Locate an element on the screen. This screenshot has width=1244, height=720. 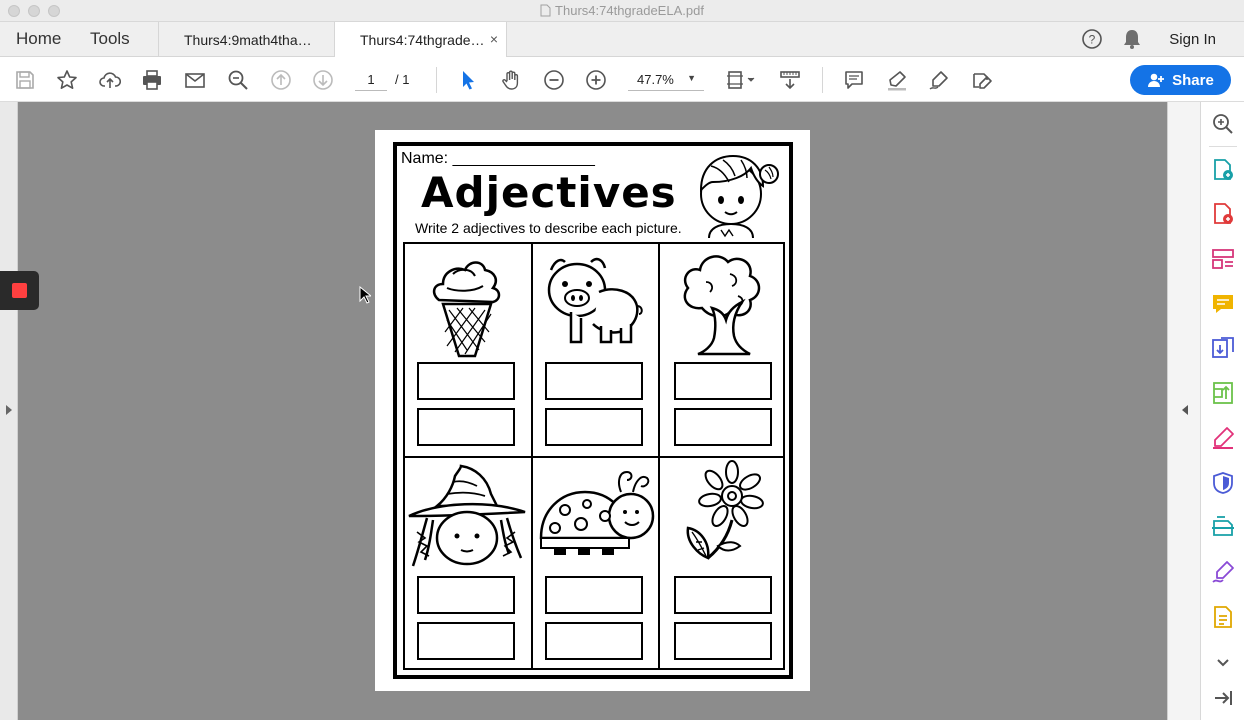
zoom-in-icon is located at coordinates (596, 80).